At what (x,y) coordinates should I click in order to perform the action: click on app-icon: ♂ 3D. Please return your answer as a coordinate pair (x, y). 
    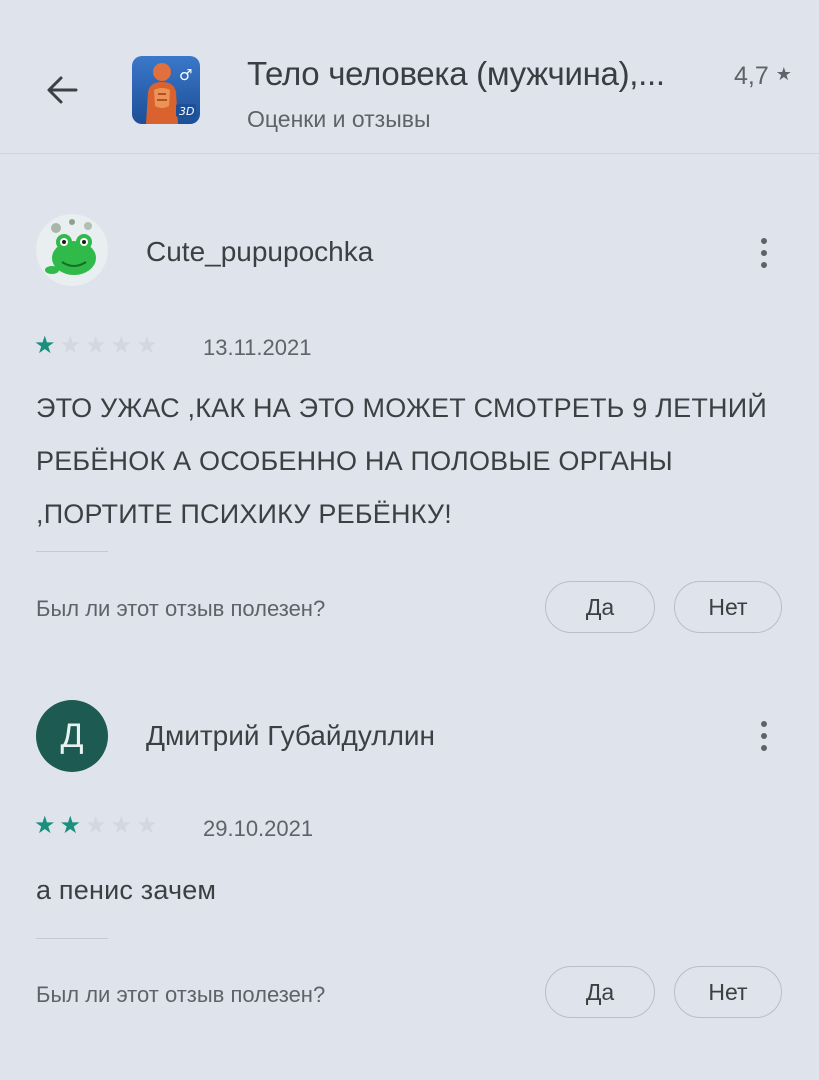
    Looking at the image, I should click on (166, 90).